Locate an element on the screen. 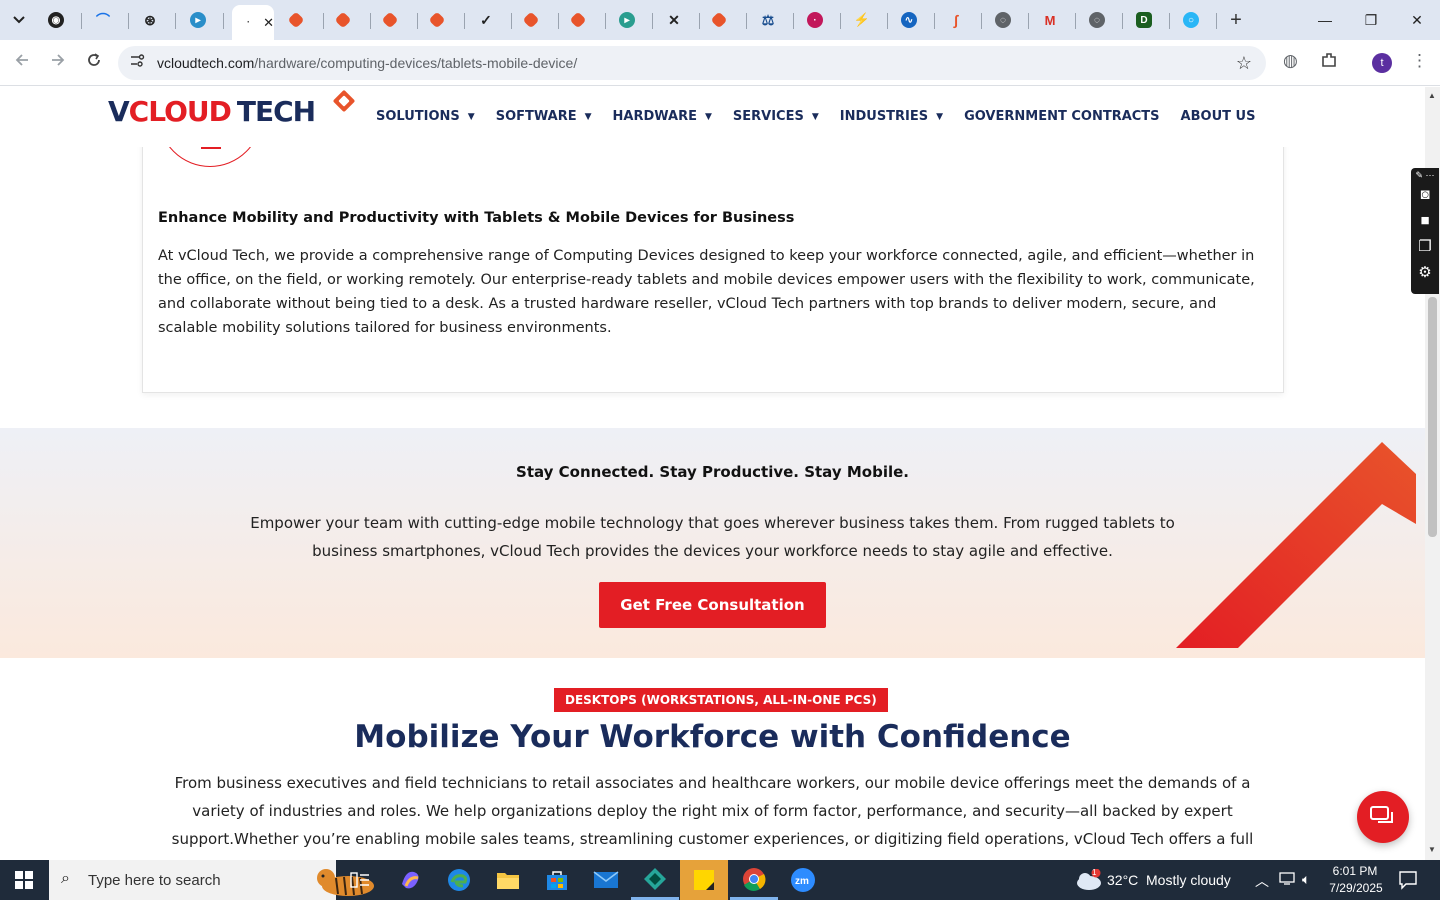 The width and height of the screenshot is (1440, 900). show-hidden-icons-chevron-icon: ︿ is located at coordinates (1262, 881).